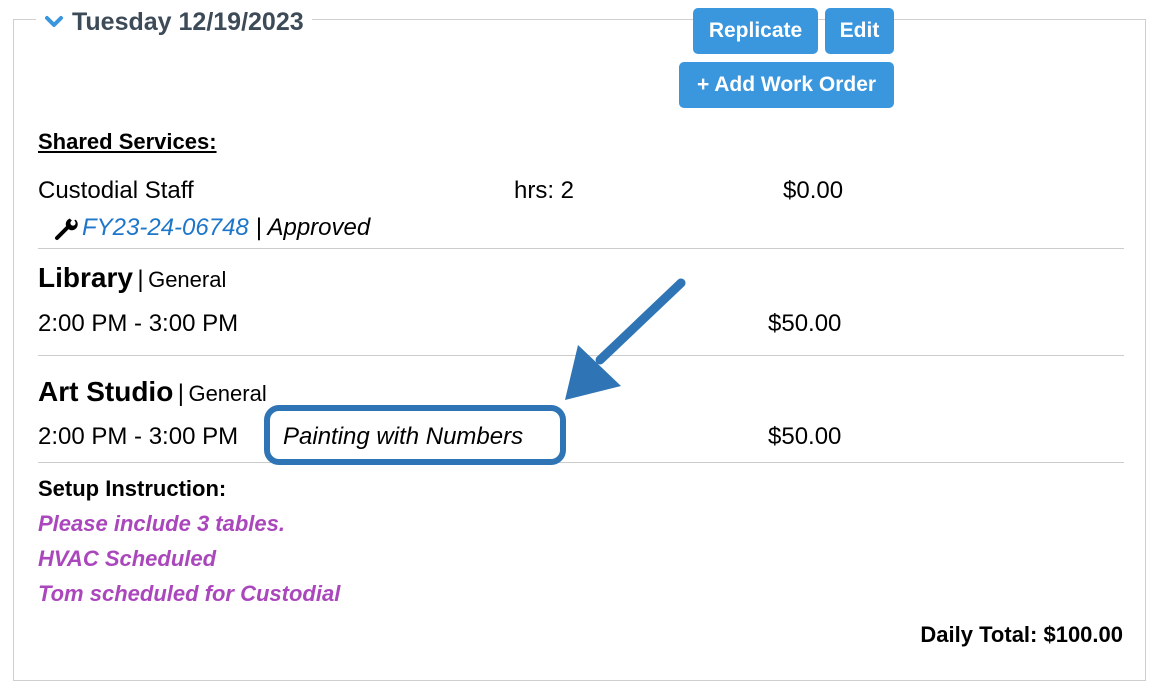 The height and width of the screenshot is (684, 1160). I want to click on day-header: Tuesday 12/19/2023, so click(174, 22).